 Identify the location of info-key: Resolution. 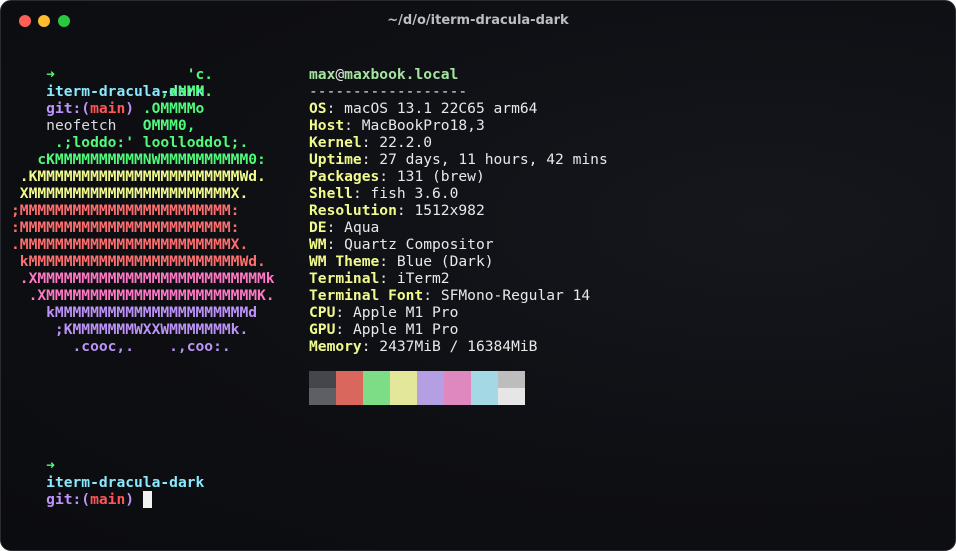
(353, 210).